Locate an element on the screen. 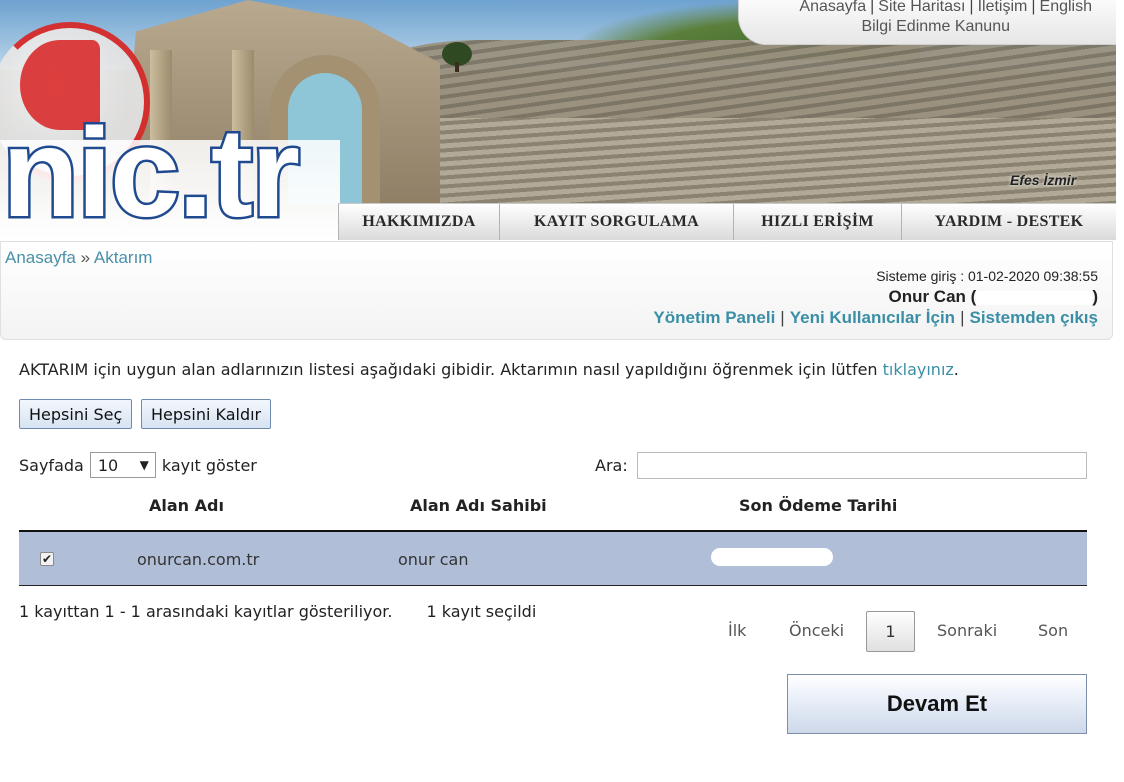  page-length-select: 10 ▼ is located at coordinates (122, 465).